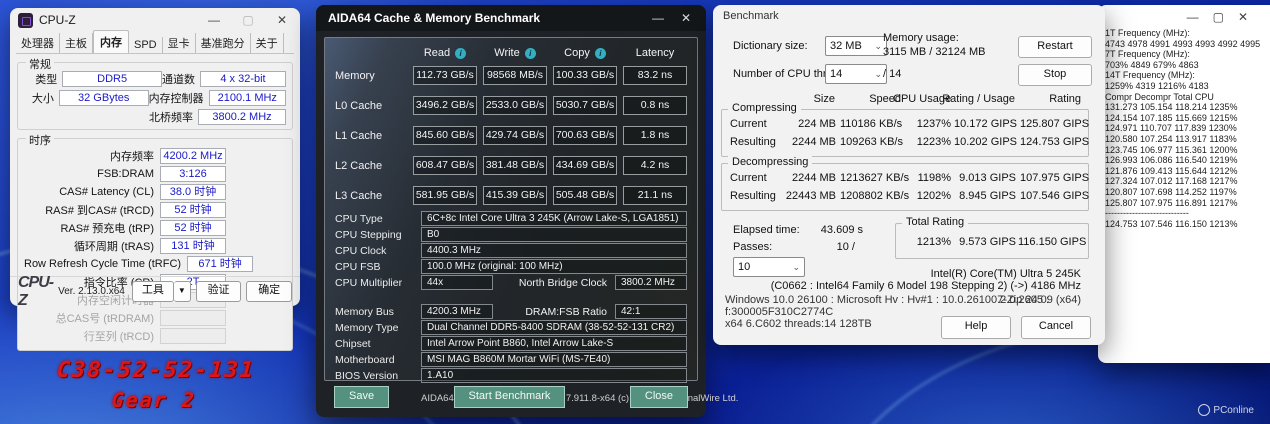  What do you see at coordinates (152, 291) in the screenshot?
I see `tools-button: 工具` at bounding box center [152, 291].